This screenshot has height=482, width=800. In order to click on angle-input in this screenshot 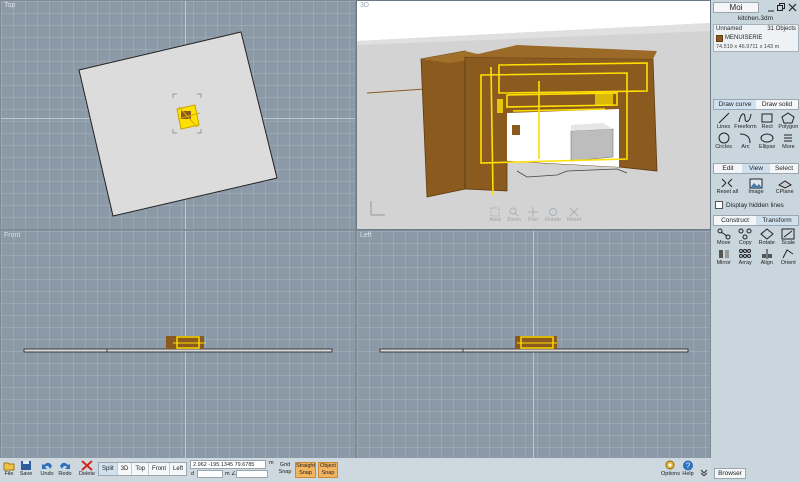, I will do `click(252, 474)`.